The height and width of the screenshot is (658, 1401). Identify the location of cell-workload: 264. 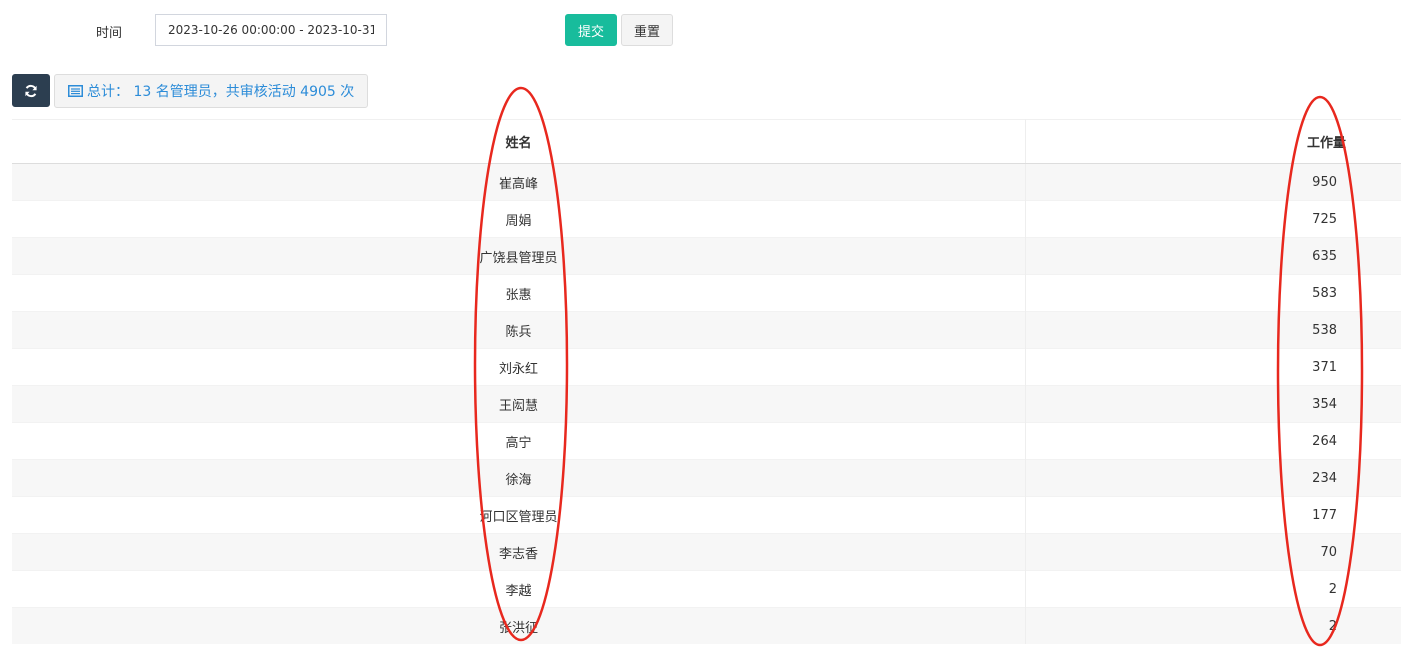
(1213, 441).